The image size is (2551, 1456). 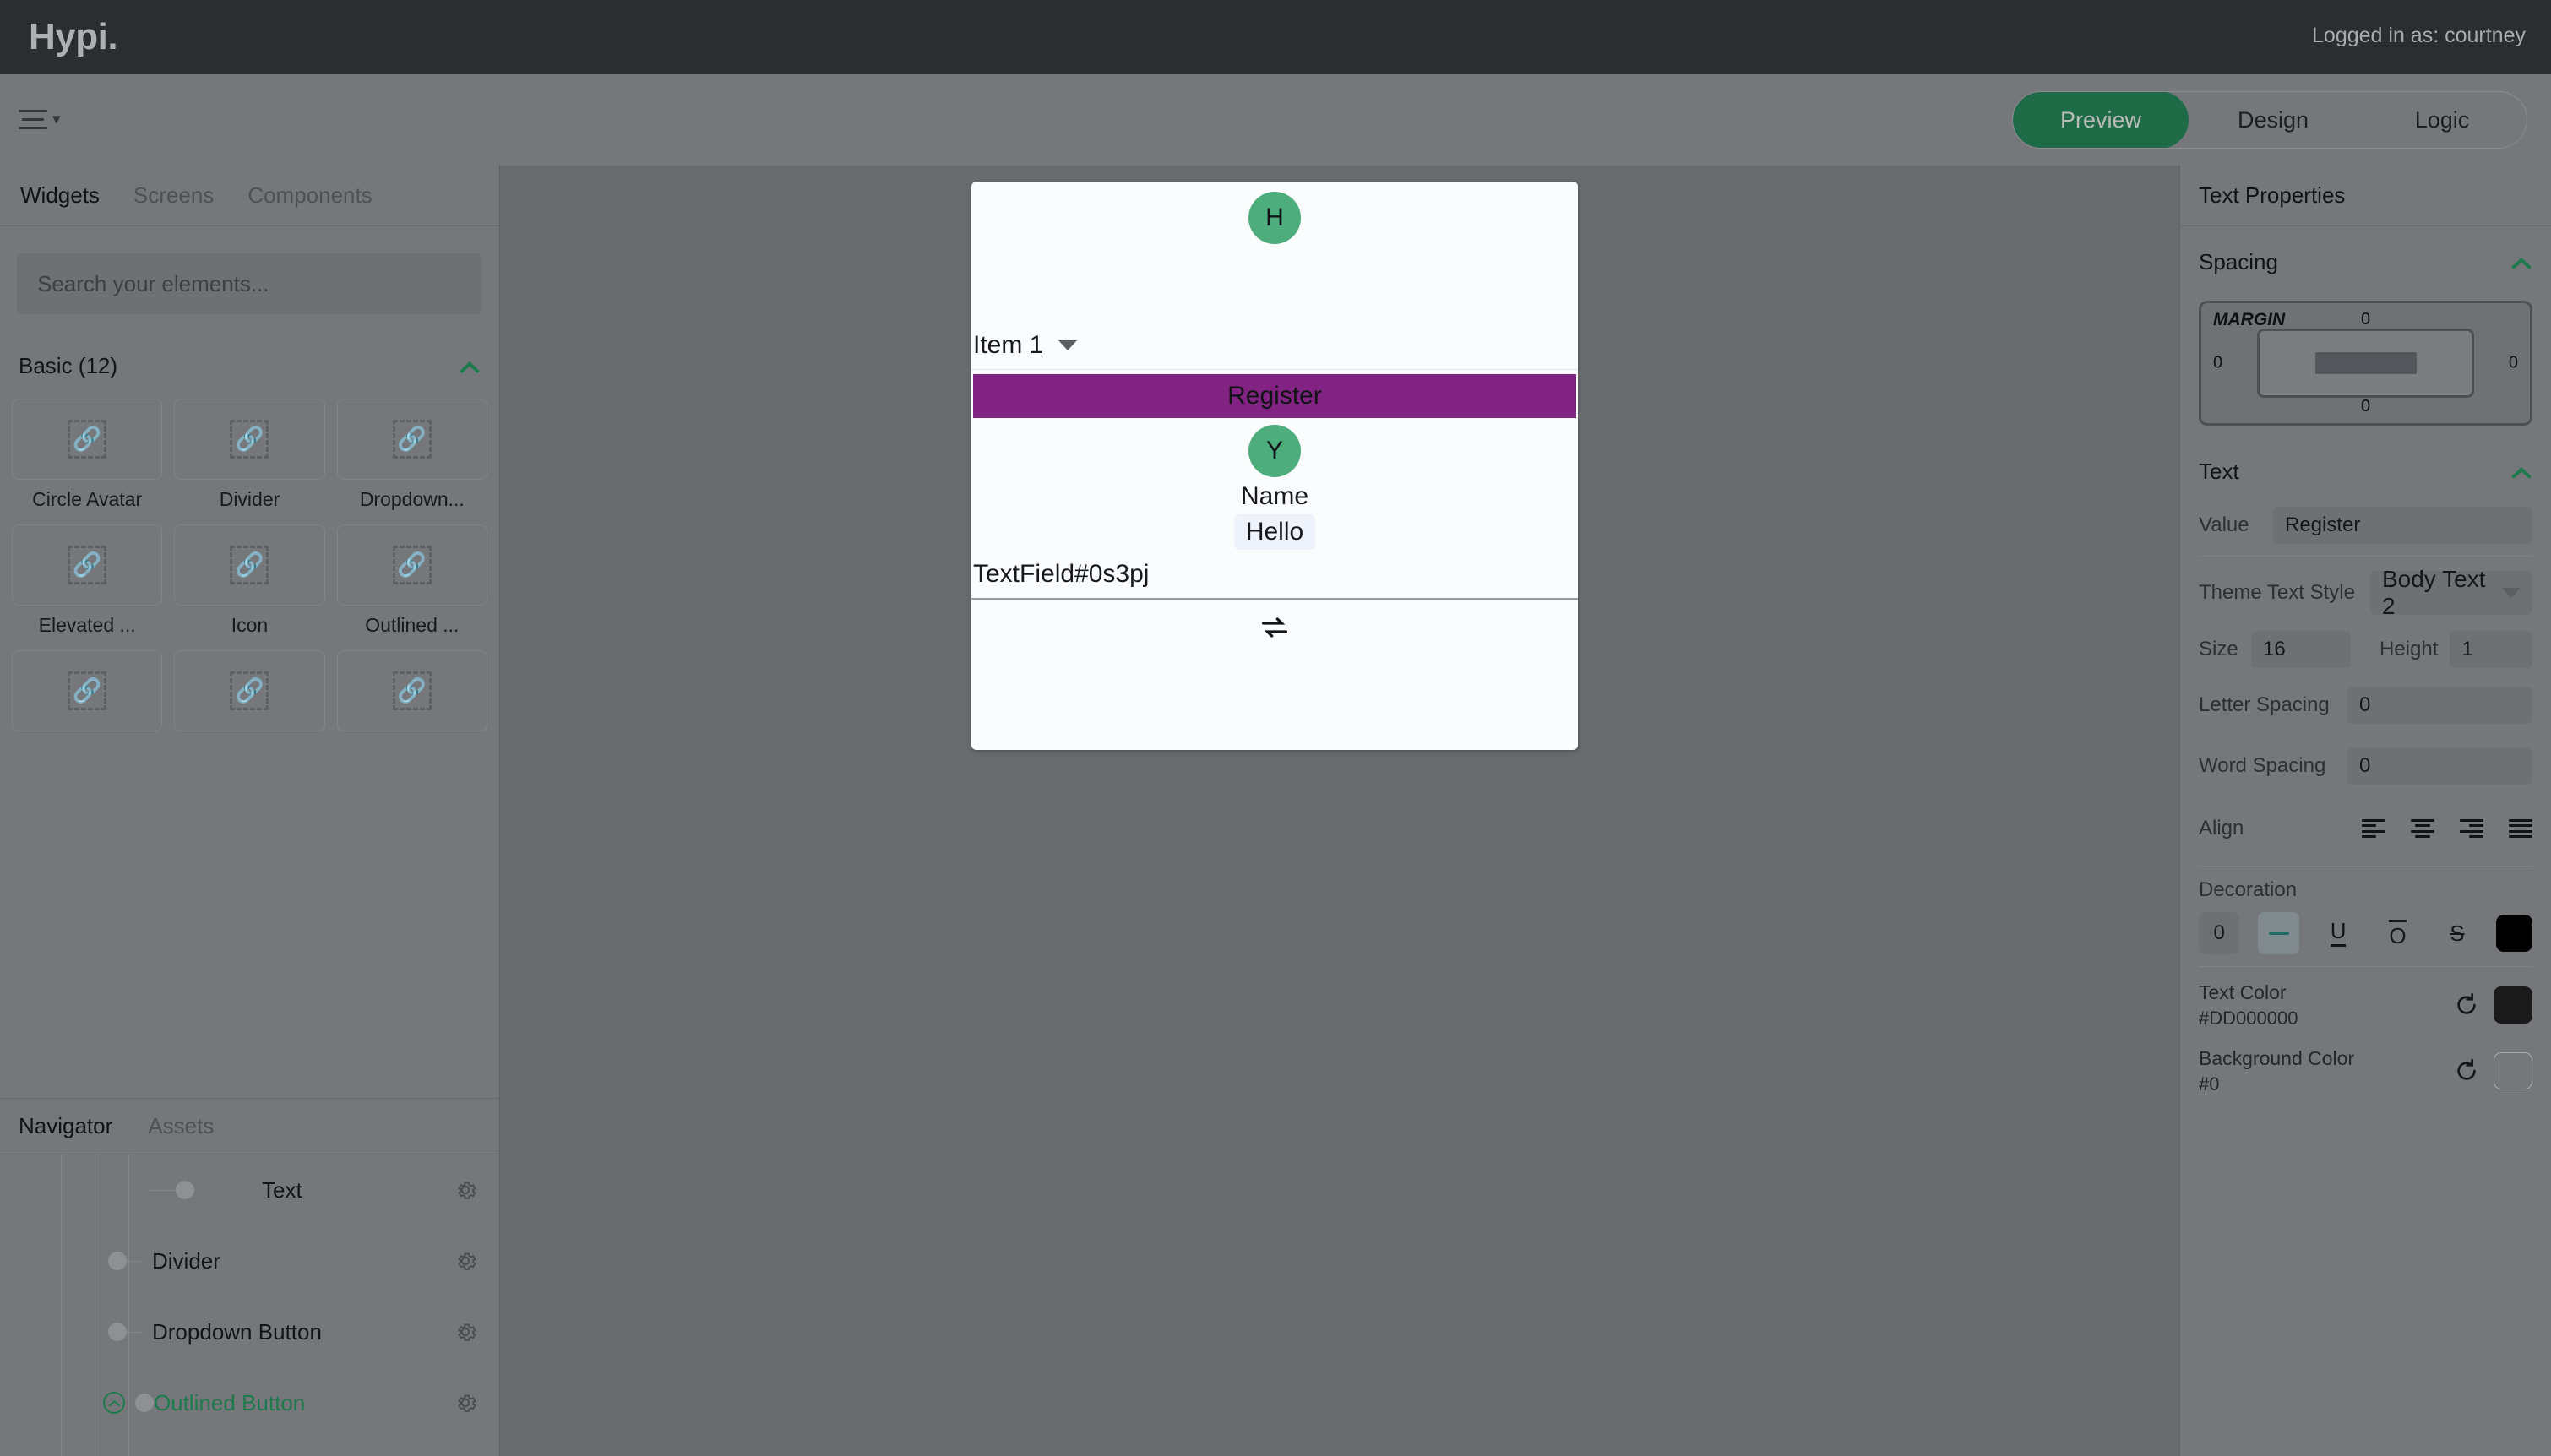 I want to click on margin-left-value: 0, so click(x=2217, y=364).